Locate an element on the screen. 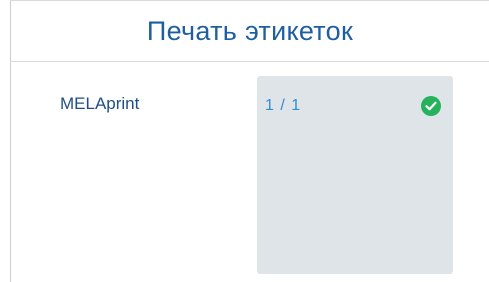  printer-name-label: MELAprint is located at coordinates (100, 103).